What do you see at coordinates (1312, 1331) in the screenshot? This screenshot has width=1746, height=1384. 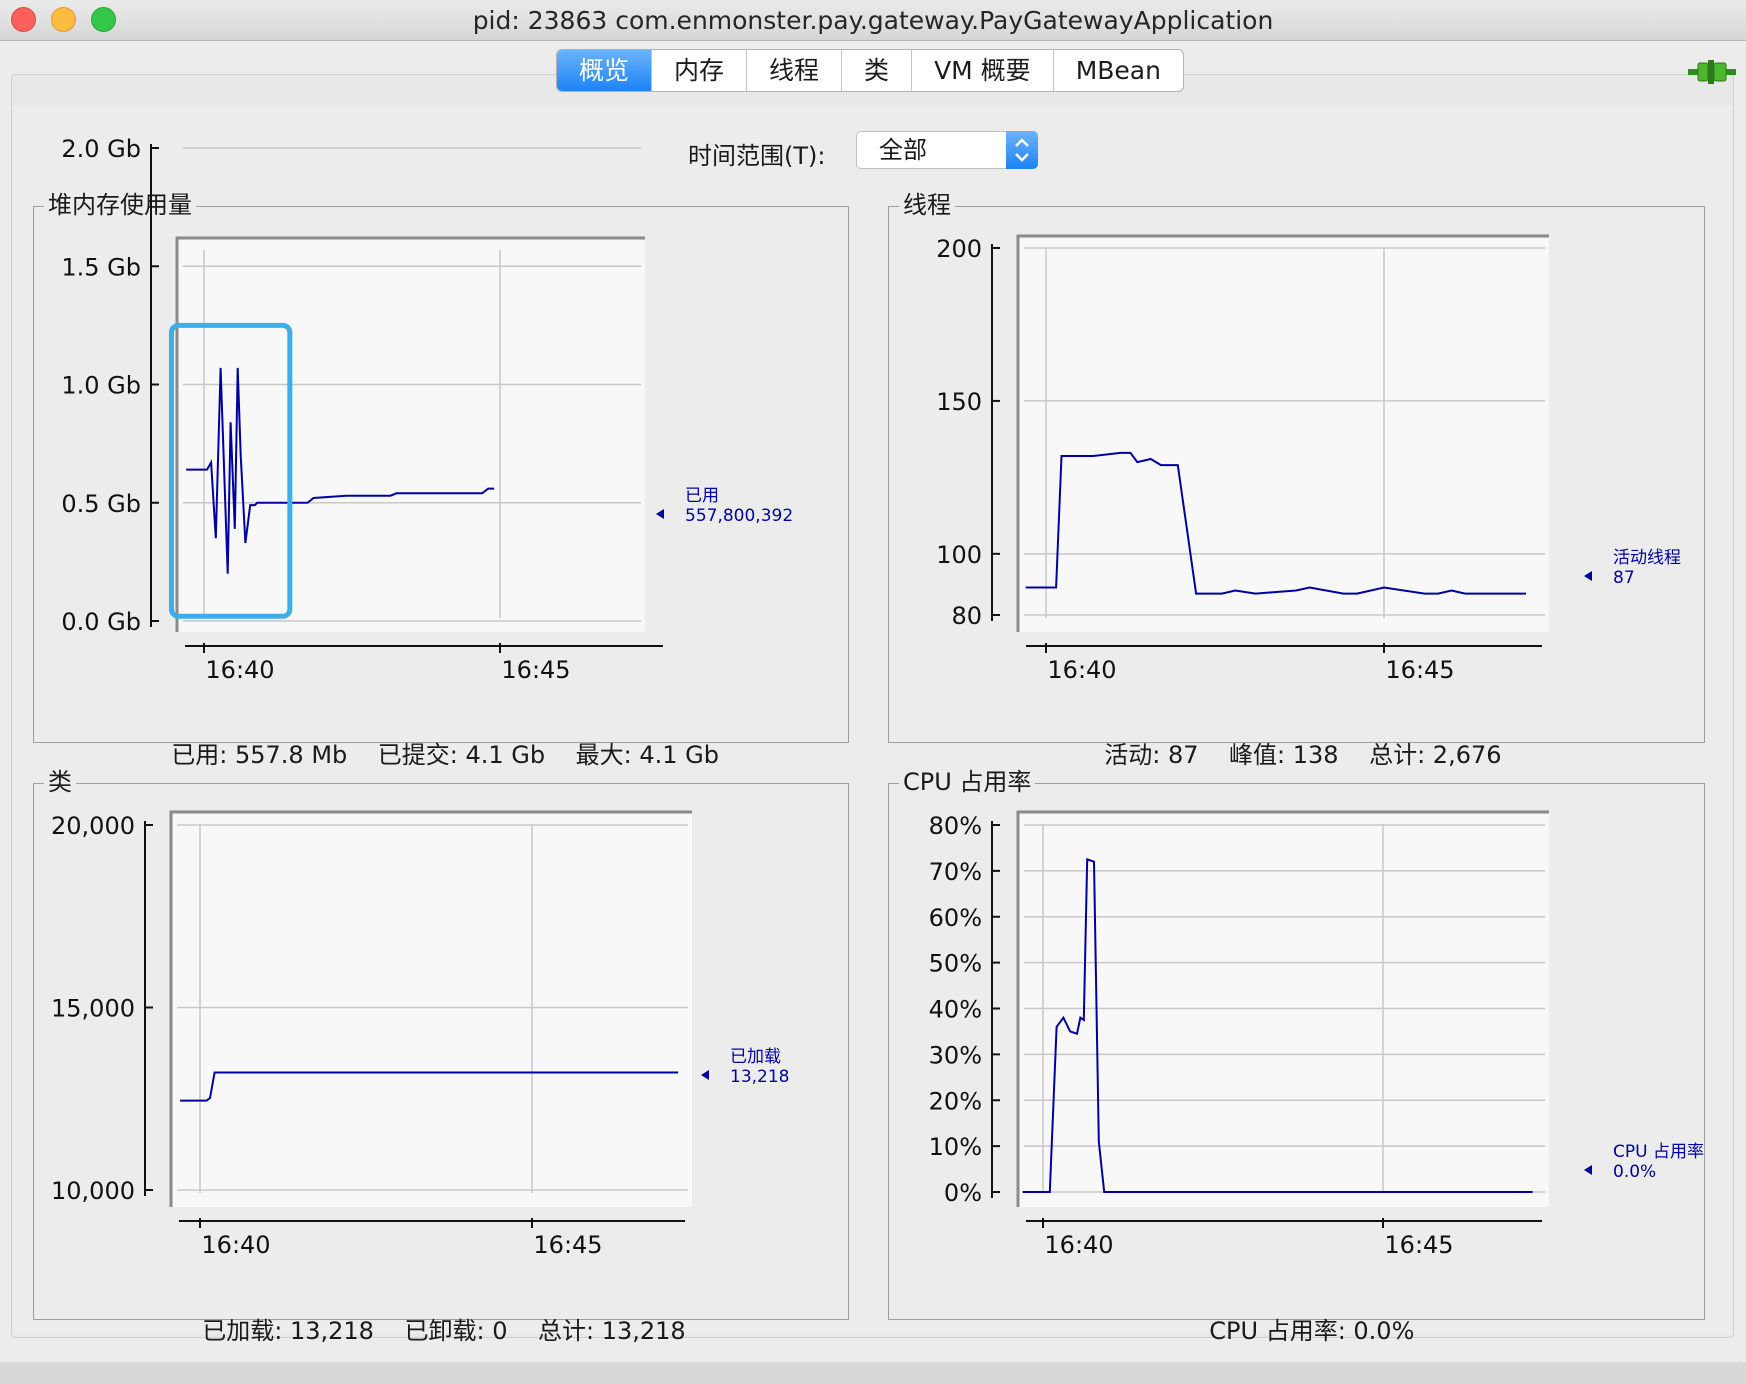 I see `cpu-usage-summary: CPU 占用率: 0.0%` at bounding box center [1312, 1331].